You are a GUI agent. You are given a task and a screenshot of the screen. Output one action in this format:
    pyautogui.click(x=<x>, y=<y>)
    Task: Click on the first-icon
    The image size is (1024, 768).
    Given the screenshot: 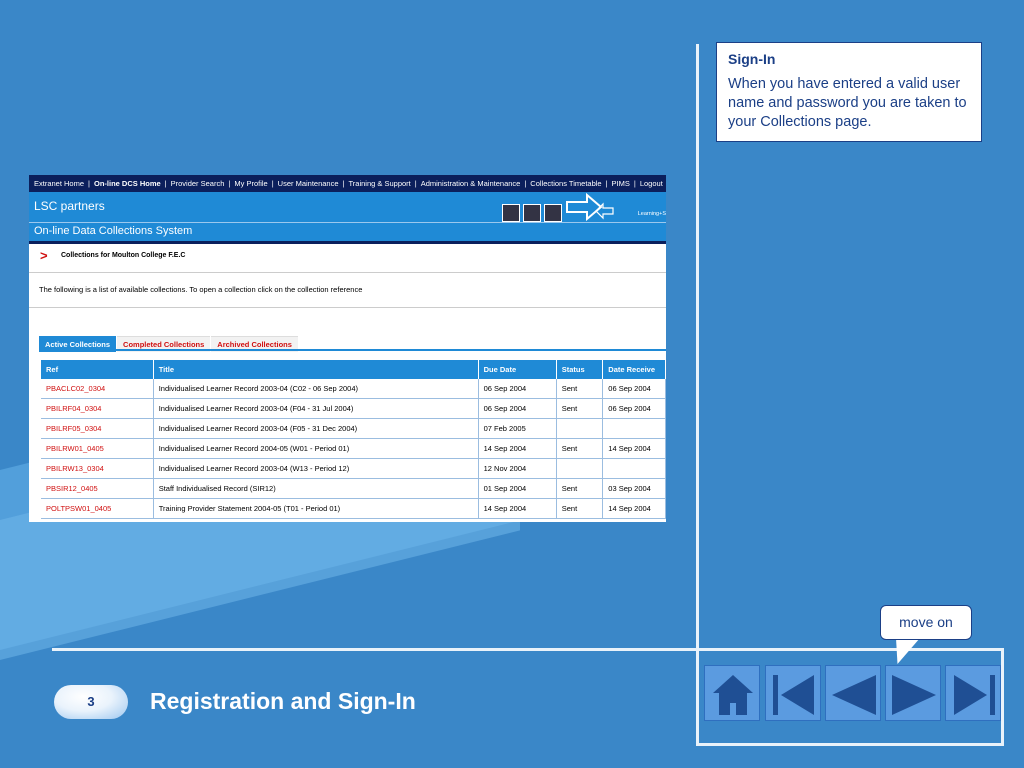 What is the action you would take?
    pyautogui.click(x=793, y=695)
    